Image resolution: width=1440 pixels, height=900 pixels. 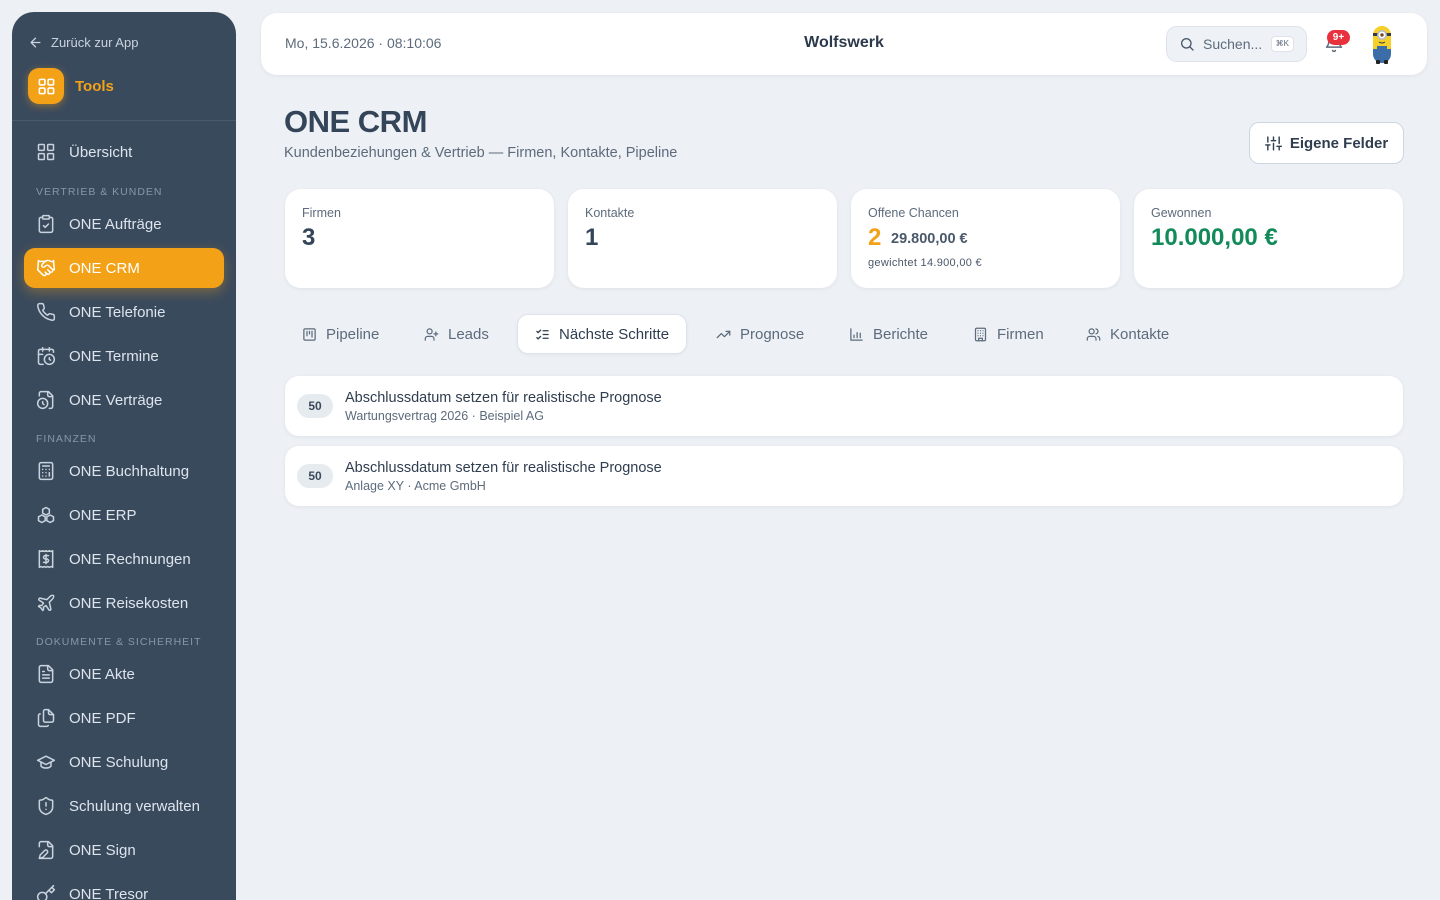 I want to click on sidebar-item-termine: ONE Termine, so click(x=124, y=356).